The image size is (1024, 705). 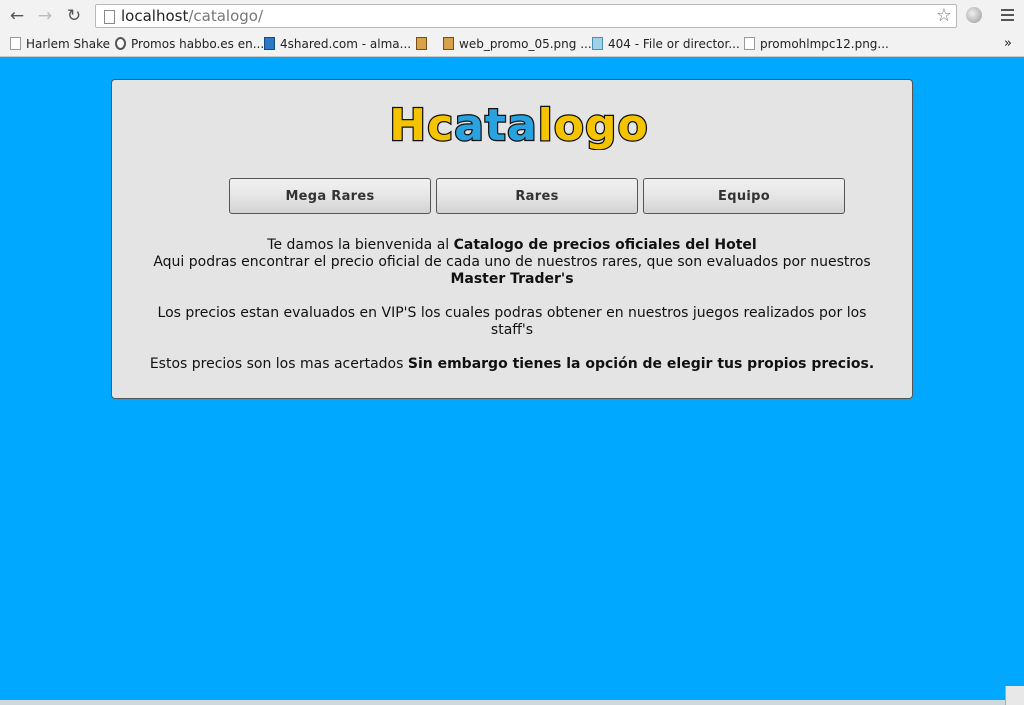 I want to click on welcome-prefix: Te damos la bienvenida al, so click(x=360, y=245).